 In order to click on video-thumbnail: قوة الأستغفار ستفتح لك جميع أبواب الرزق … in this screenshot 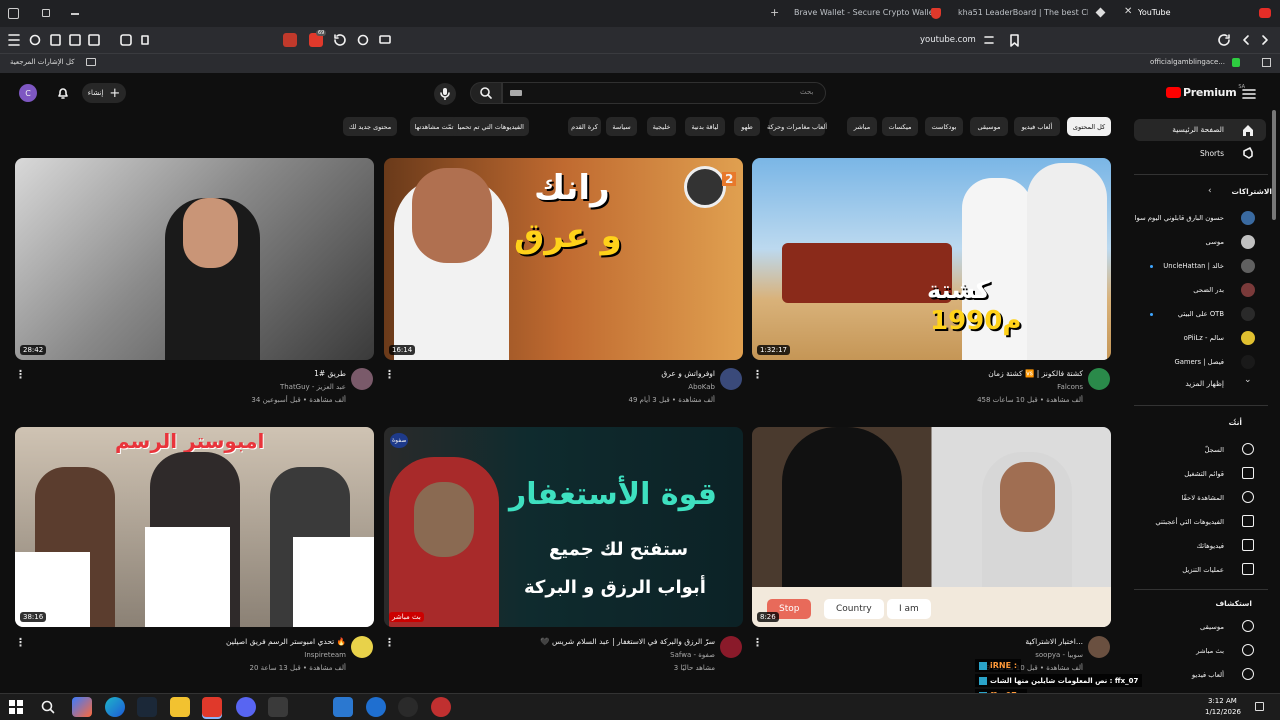, I will do `click(563, 527)`.